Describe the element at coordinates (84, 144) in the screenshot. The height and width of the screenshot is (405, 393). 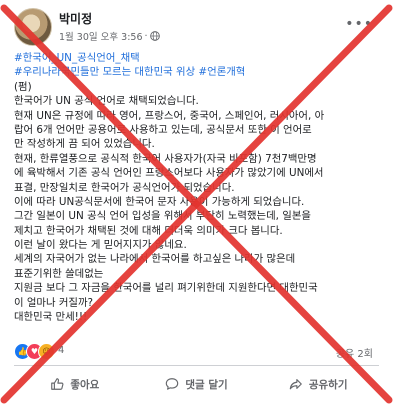
I see `body-line: 만 작성하게 끔 되어 있었습니다.` at that location.